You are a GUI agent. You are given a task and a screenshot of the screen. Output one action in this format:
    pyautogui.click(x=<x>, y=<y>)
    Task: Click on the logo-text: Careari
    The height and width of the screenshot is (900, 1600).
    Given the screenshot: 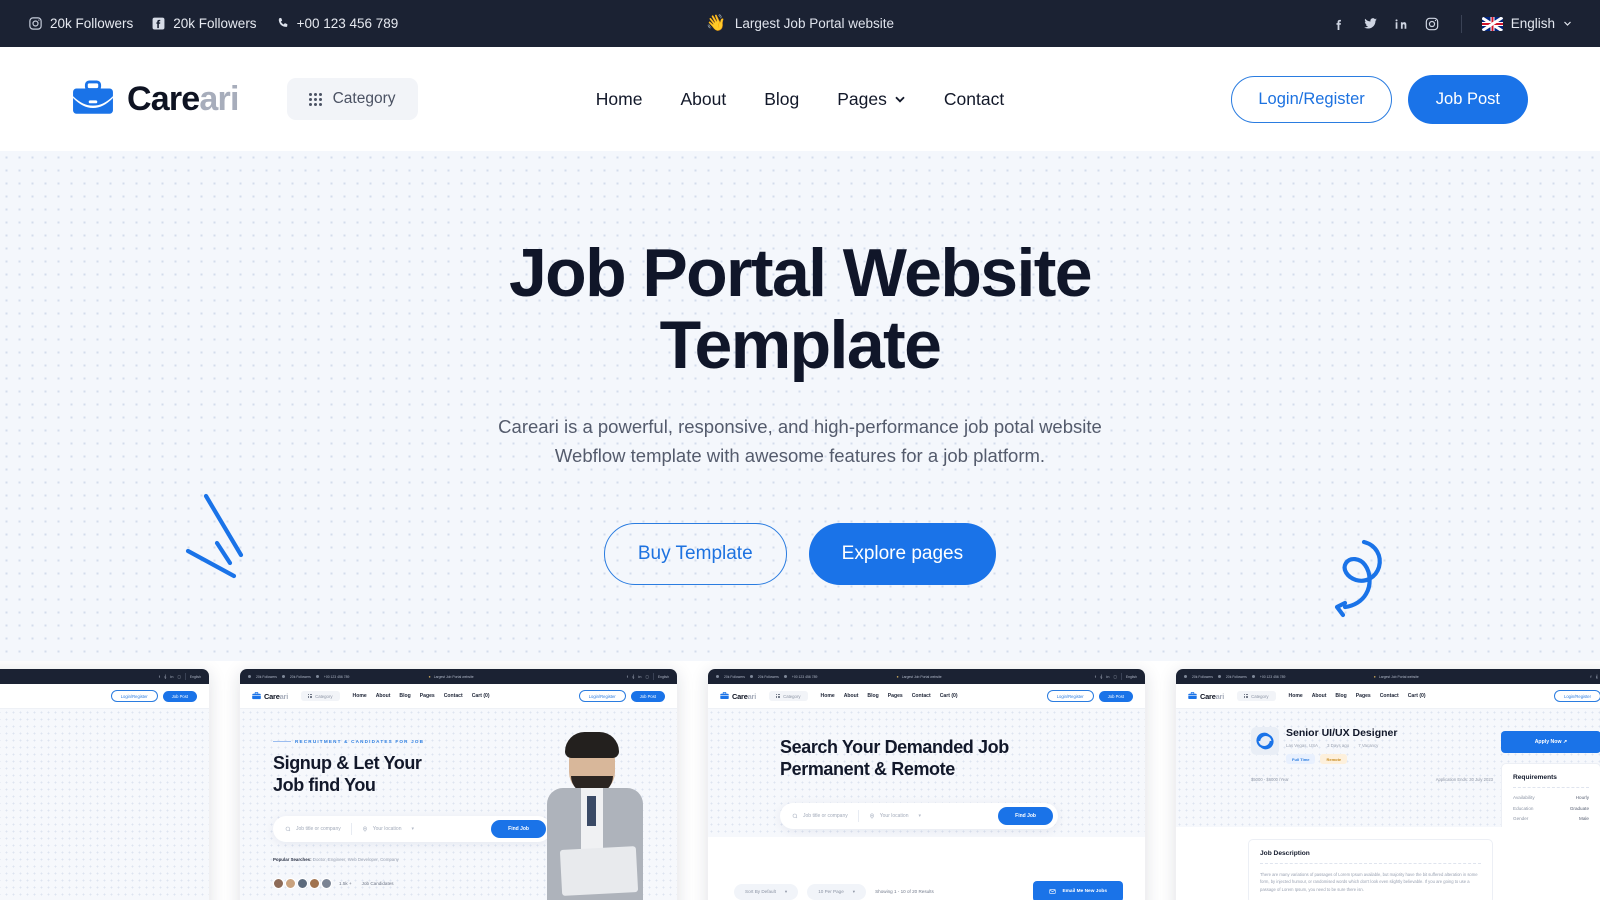 What is the action you would take?
    pyautogui.click(x=183, y=99)
    